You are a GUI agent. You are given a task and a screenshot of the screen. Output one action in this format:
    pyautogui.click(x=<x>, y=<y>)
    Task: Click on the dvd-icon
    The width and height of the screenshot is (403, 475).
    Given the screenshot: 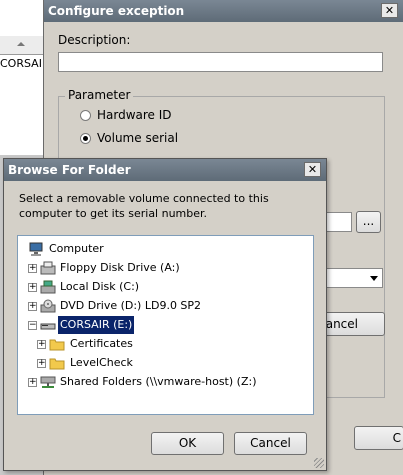 What is the action you would take?
    pyautogui.click(x=48, y=306)
    